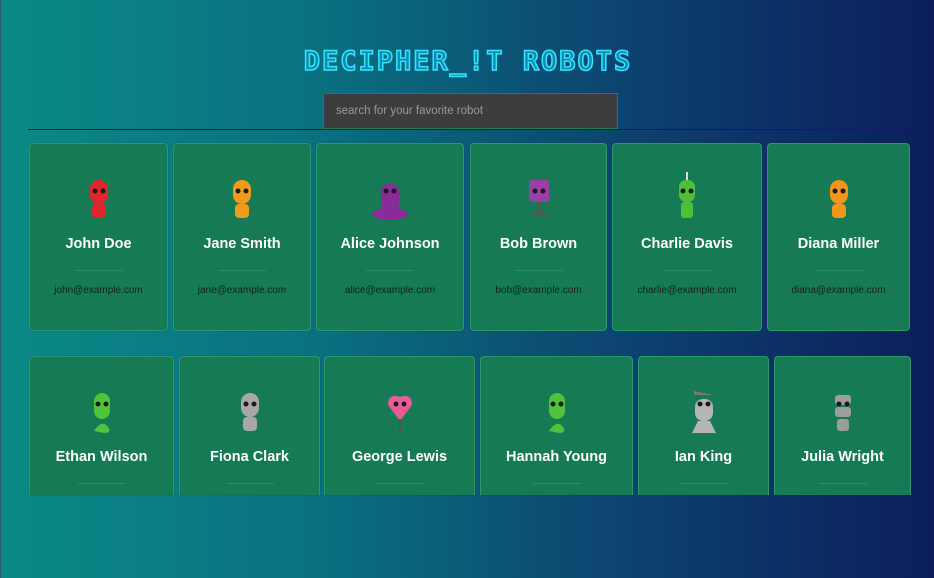 This screenshot has height=578, width=934. I want to click on robot-email: bob@example.com, so click(538, 290).